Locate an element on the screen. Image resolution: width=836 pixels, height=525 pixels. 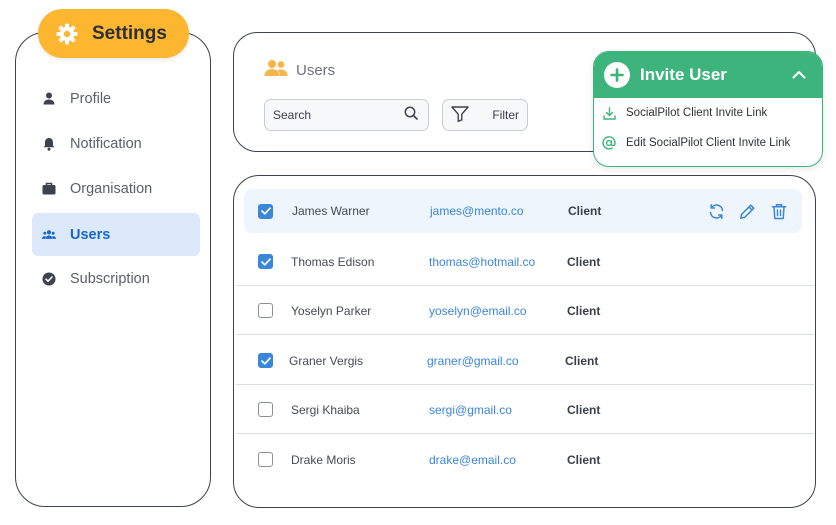
invite-option-label: SocialPilot Client Invite Link is located at coordinates (697, 113).